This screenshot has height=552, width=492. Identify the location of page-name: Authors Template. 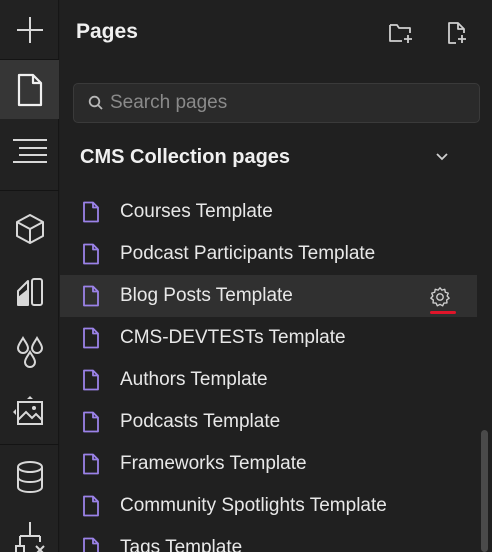
(194, 379).